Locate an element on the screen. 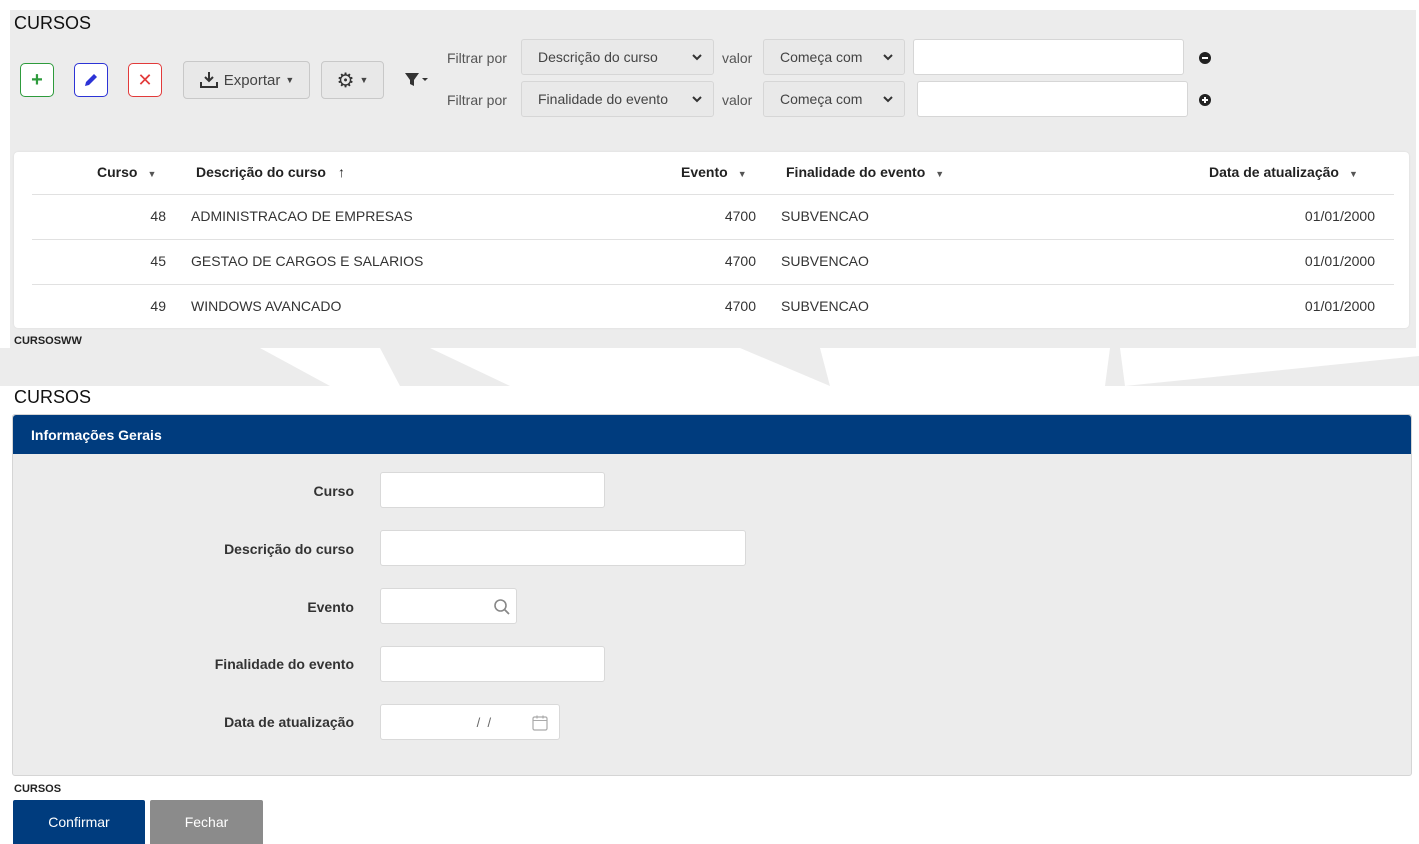 The image size is (1419, 844). column-header-evento: Evento ▼ is located at coordinates (714, 172).